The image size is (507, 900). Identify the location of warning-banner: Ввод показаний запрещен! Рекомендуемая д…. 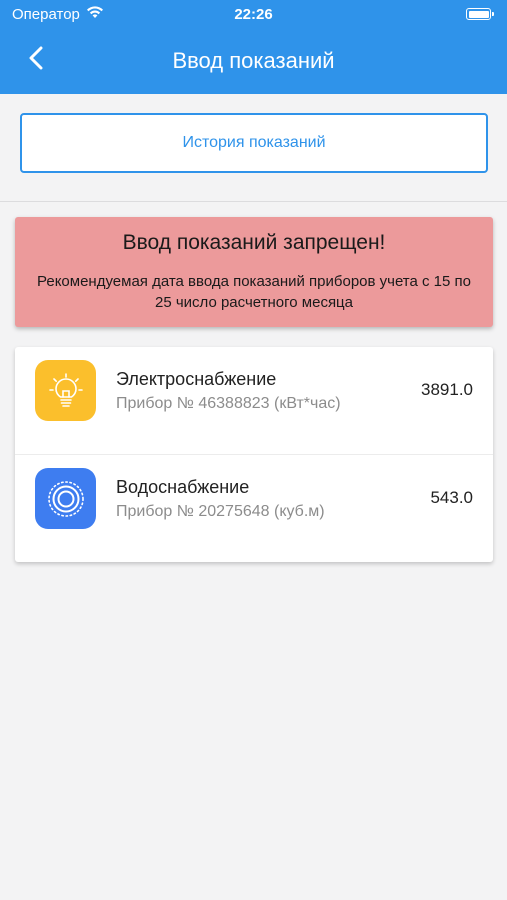
(254, 272).